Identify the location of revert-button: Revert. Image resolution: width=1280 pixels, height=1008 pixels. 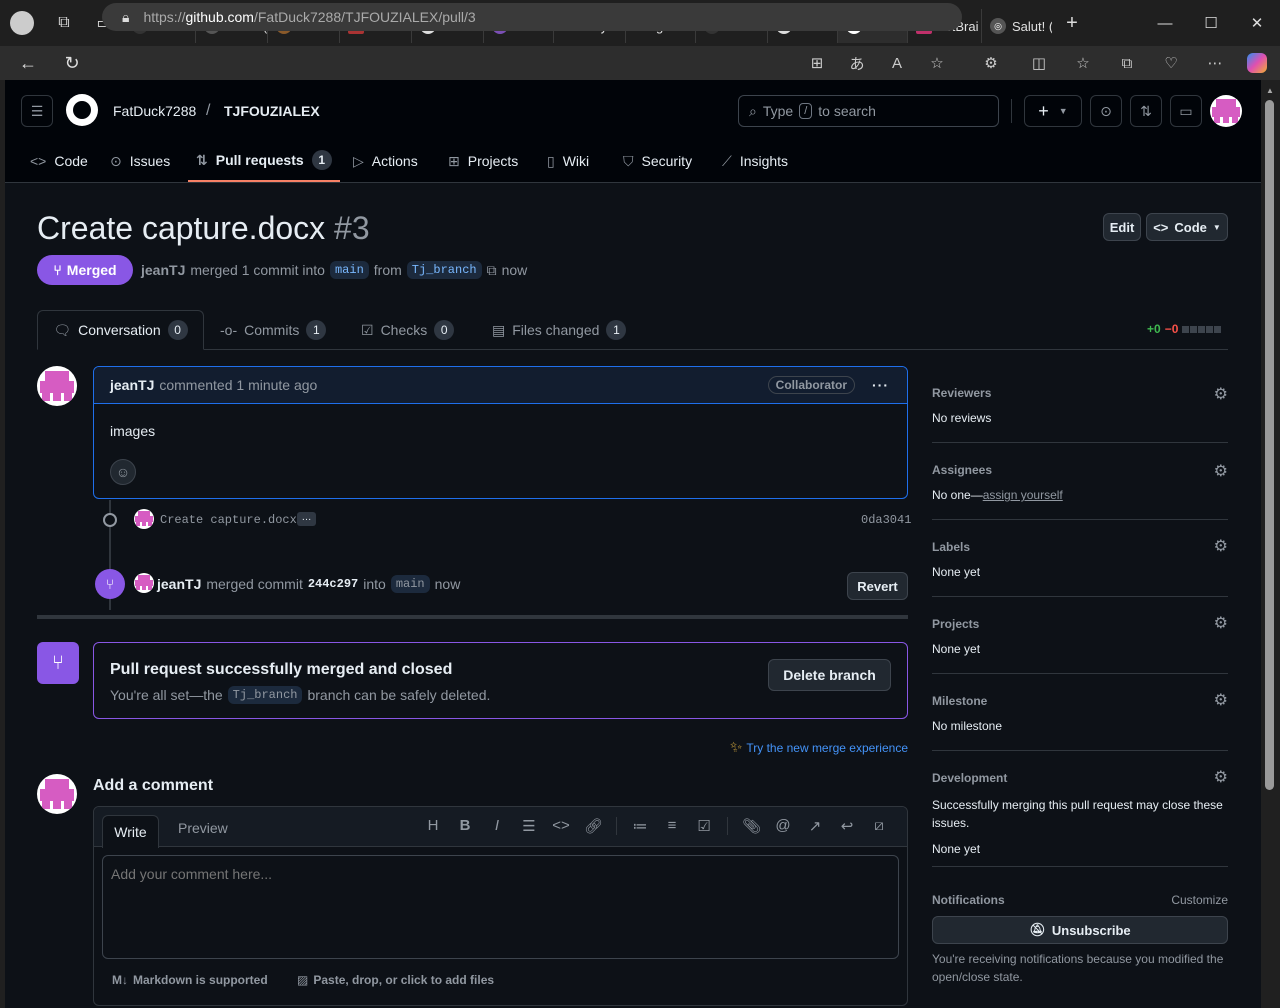
(877, 586).